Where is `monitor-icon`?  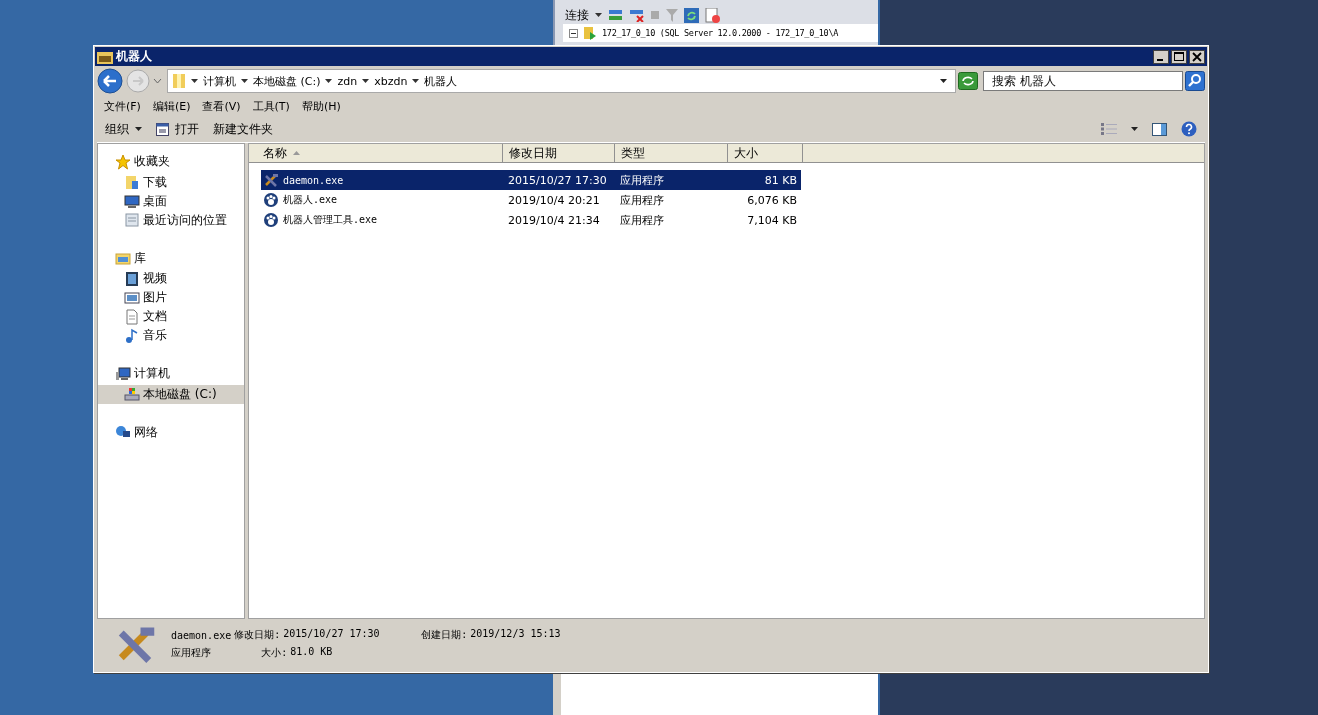
monitor-icon is located at coordinates (132, 201).